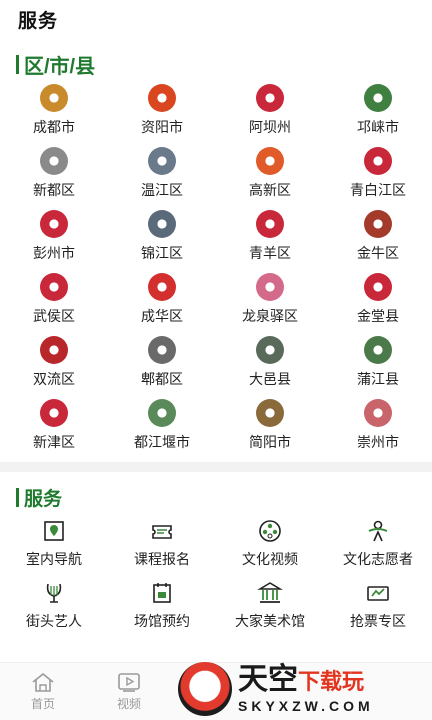 This screenshot has height=720, width=432. Describe the element at coordinates (378, 442) in the screenshot. I see `district-label: 崇州市` at that location.